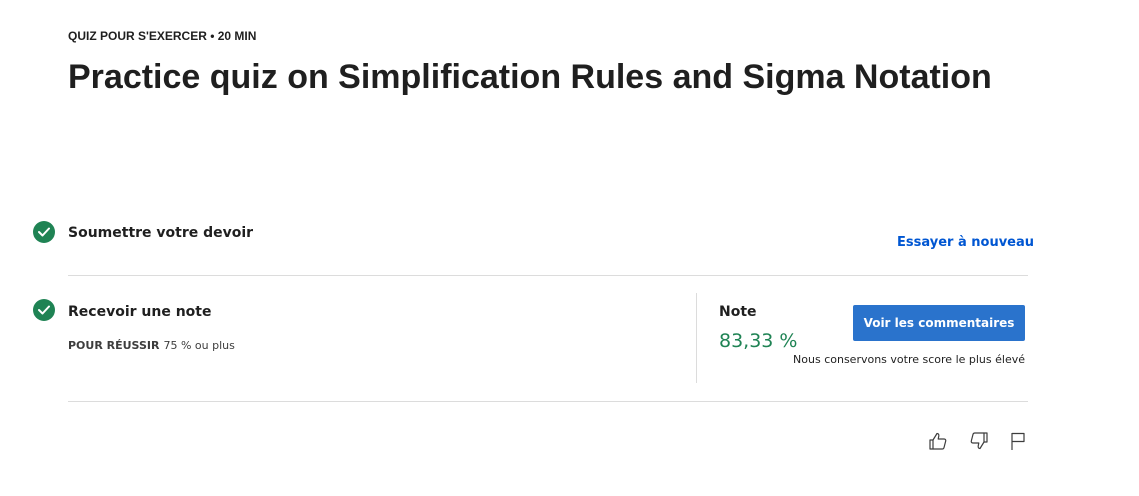 The image size is (1139, 496). I want to click on grade-value: 83,33 %, so click(758, 341).